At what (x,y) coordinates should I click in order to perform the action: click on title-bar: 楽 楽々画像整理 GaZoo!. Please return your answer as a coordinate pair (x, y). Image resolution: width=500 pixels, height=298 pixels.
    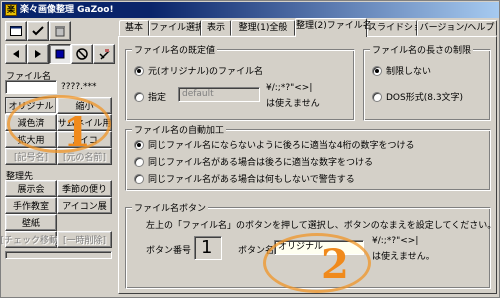
    Looking at the image, I should click on (250, 10).